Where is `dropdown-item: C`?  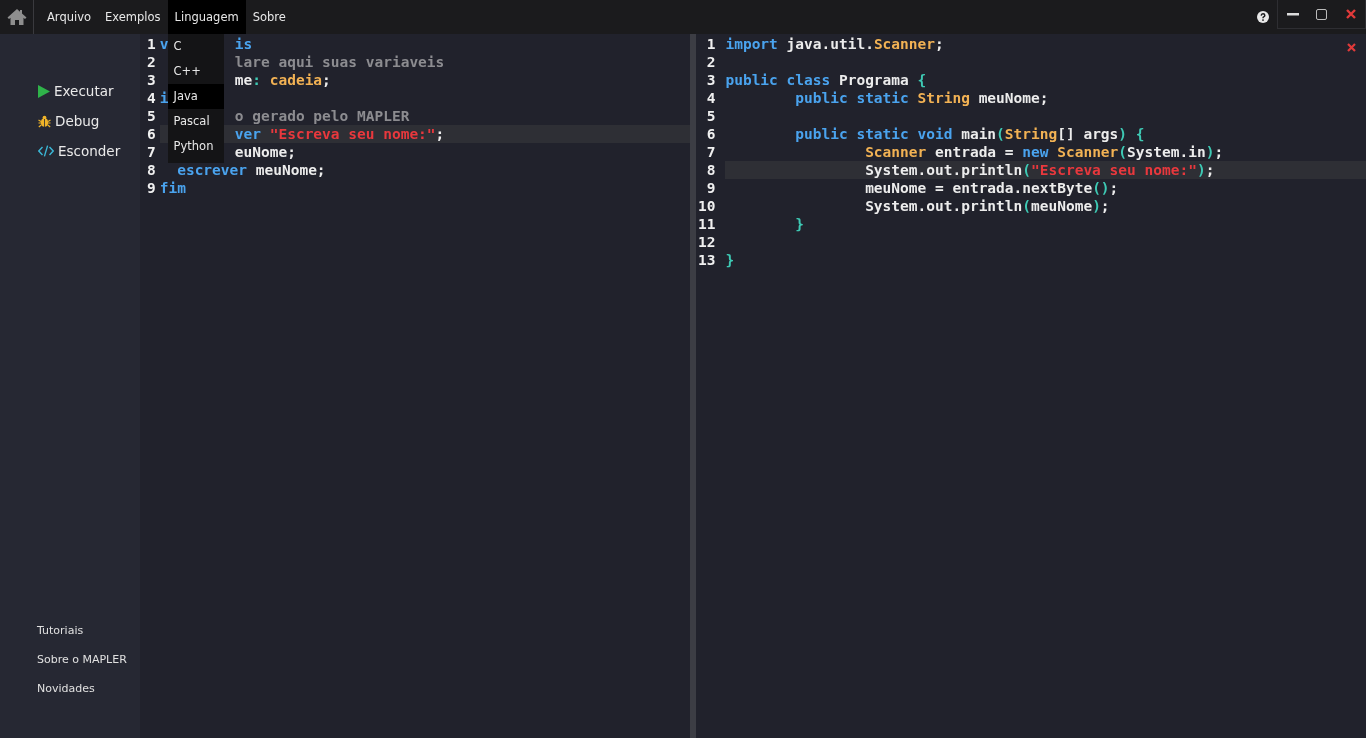
dropdown-item: C is located at coordinates (195, 46).